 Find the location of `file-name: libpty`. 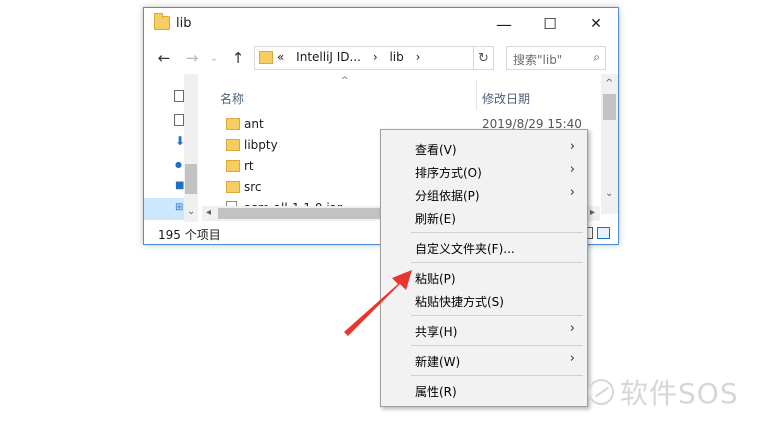

file-name: libpty is located at coordinates (261, 145).